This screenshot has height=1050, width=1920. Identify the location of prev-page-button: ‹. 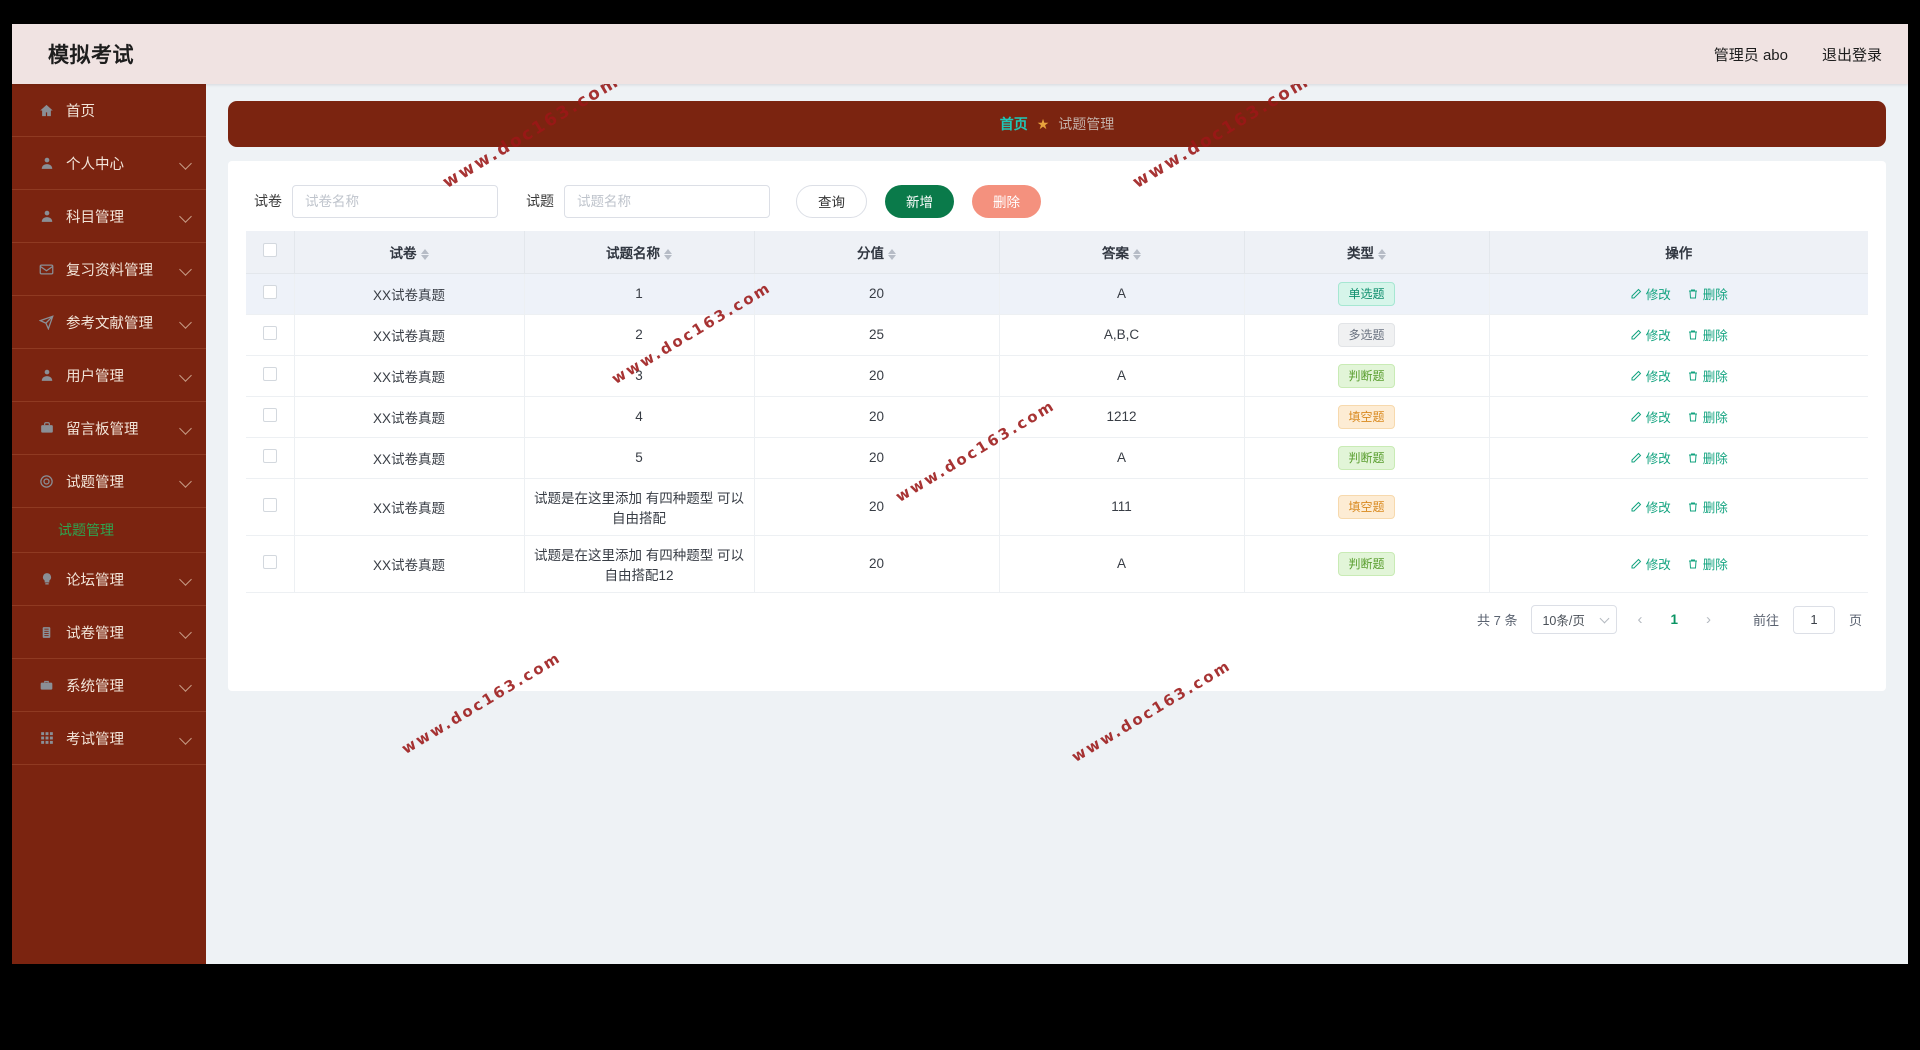
(1639, 619).